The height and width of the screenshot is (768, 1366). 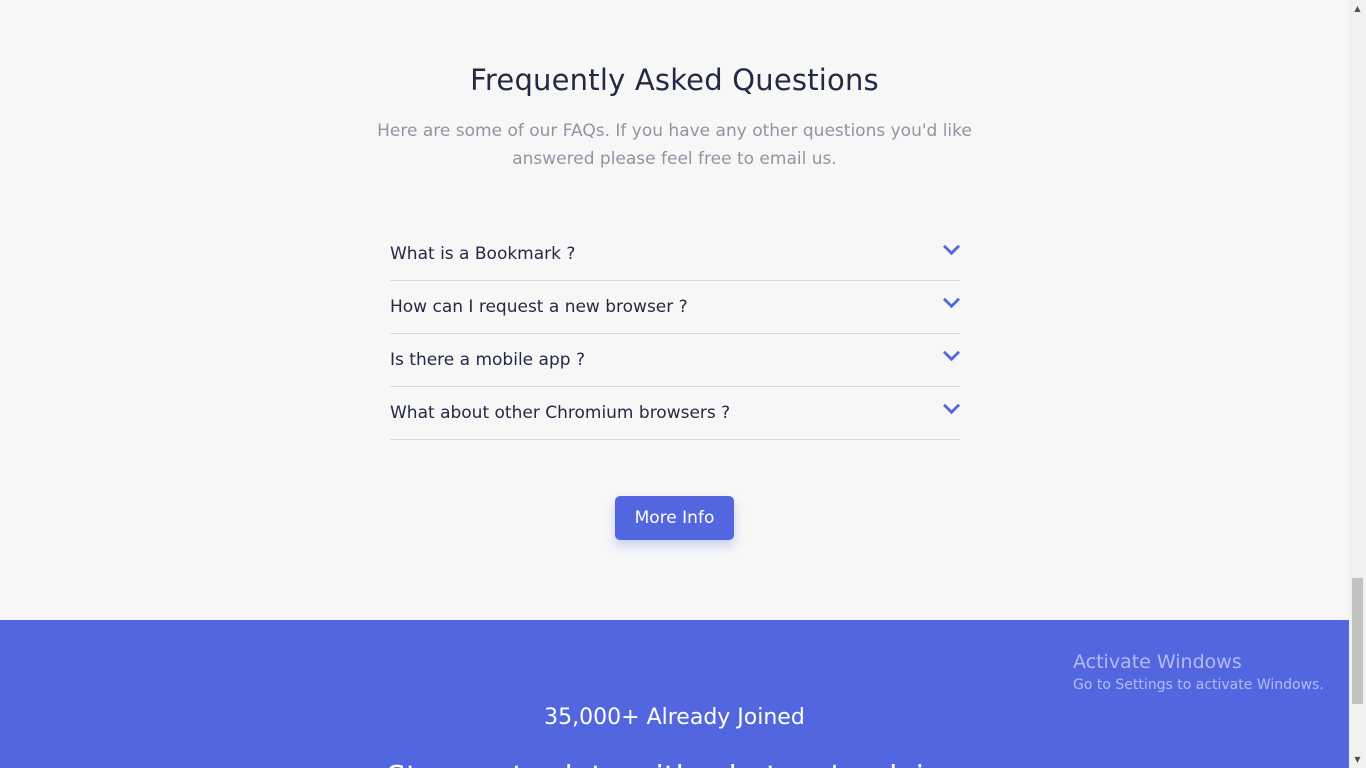 I want to click on faq-item-bookmark: What is a Bookmark ?, so click(x=675, y=254).